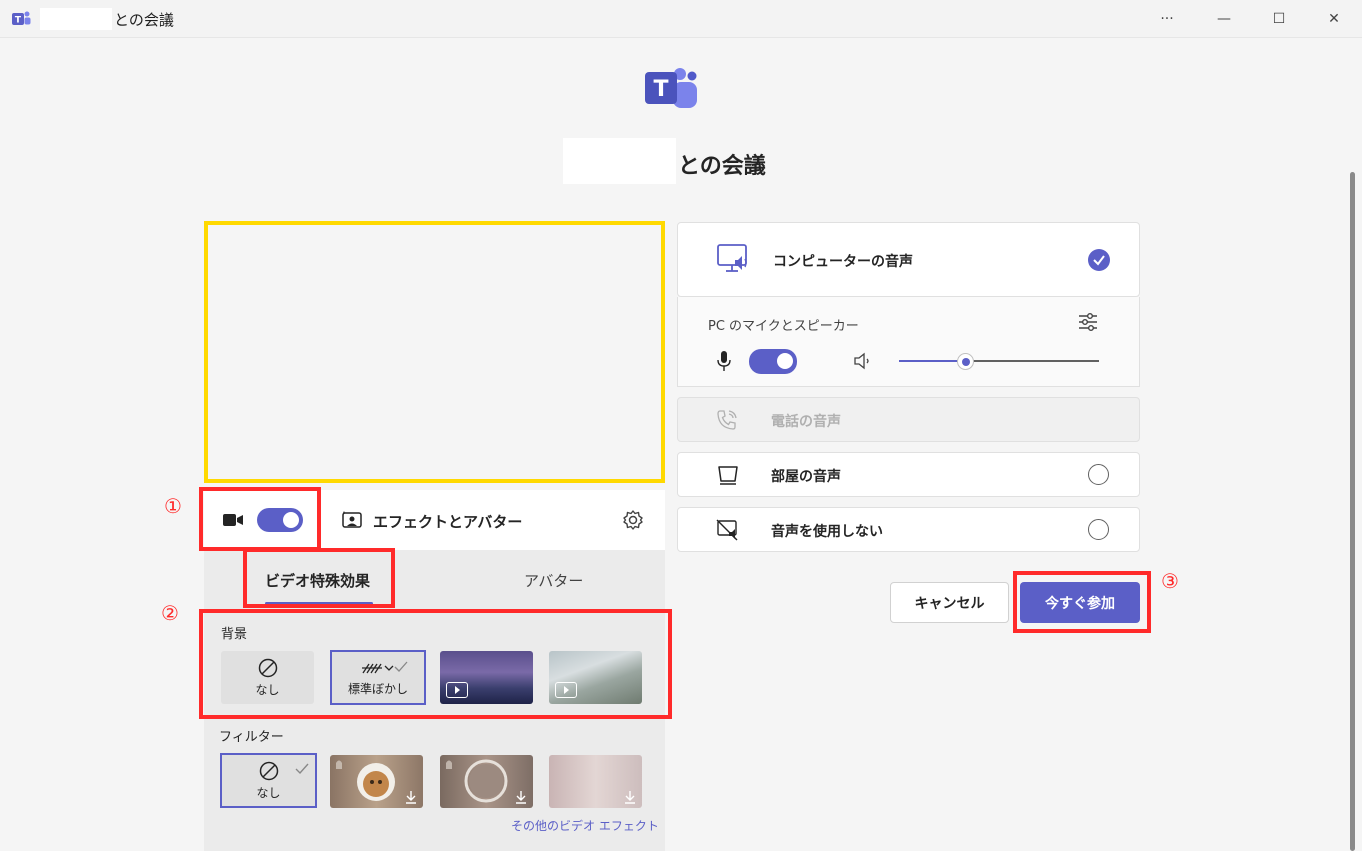 Image resolution: width=1362 pixels, height=851 pixels. I want to click on tile-label: なし, so click(268, 793).